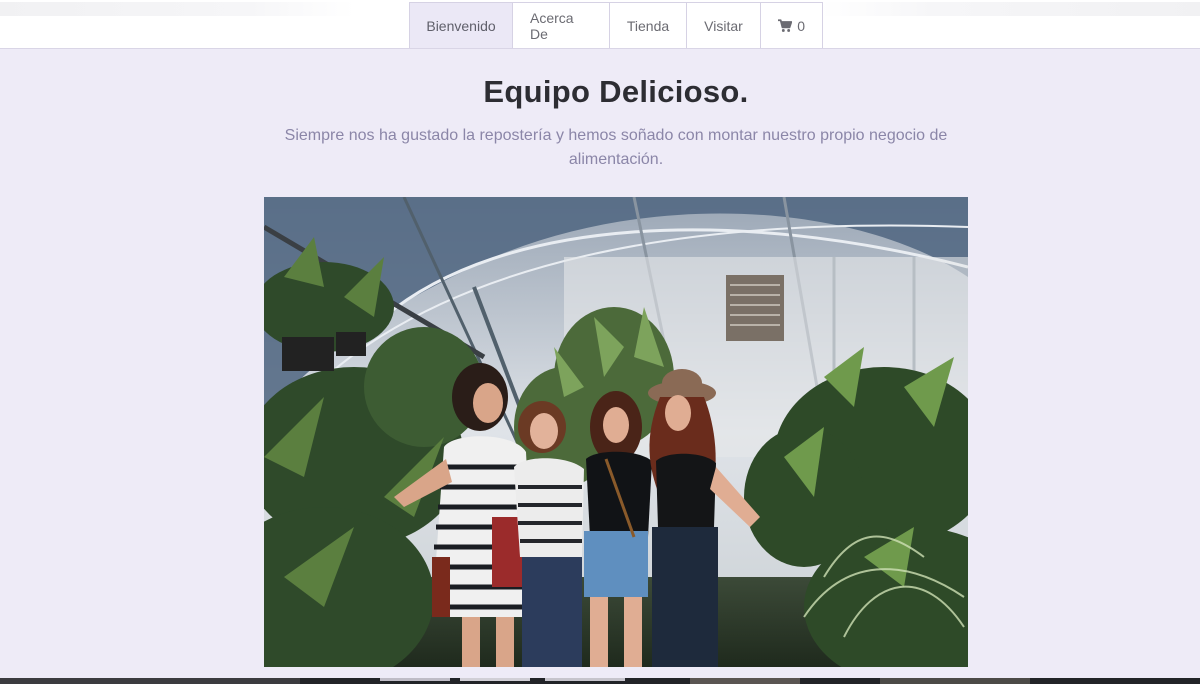 The height and width of the screenshot is (684, 1200). What do you see at coordinates (785, 25) in the screenshot?
I see `shopping-cart-icon` at bounding box center [785, 25].